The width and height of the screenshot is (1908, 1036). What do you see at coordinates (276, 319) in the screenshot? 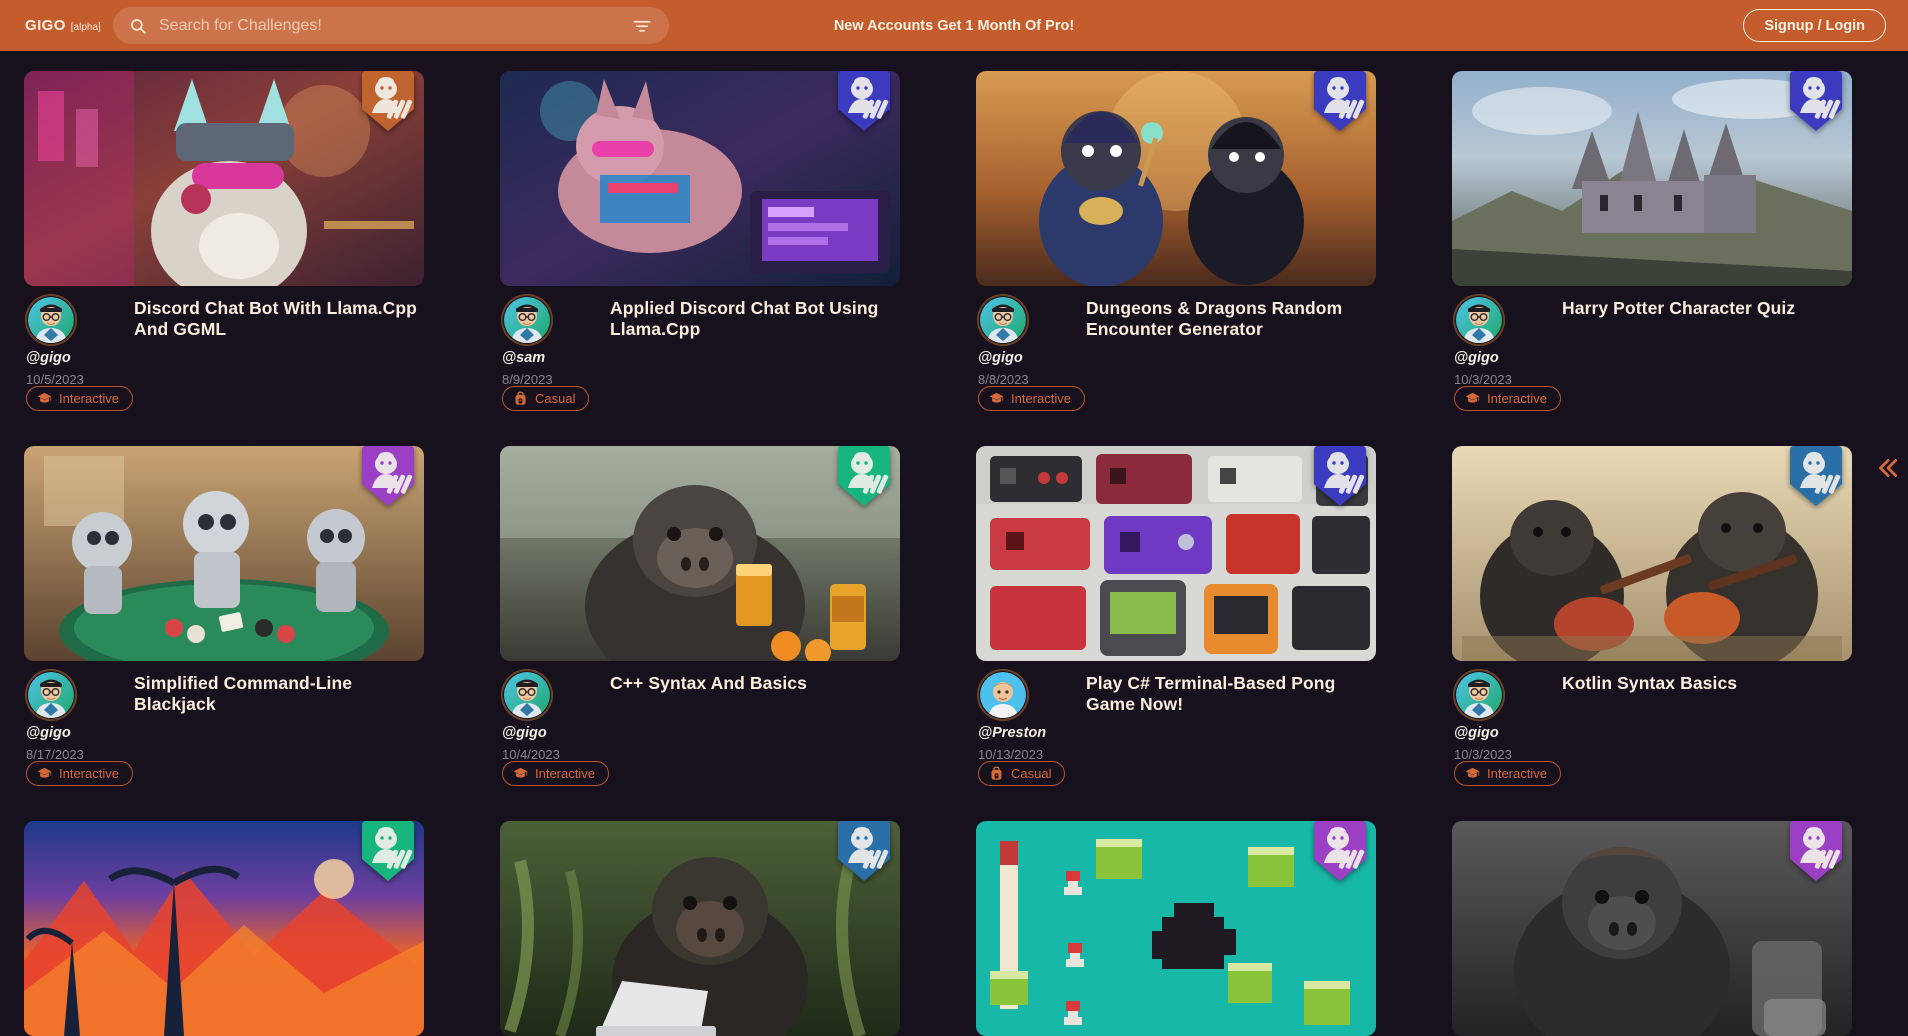
I see `card-title: Discord Chat Bot With Llama.Cpp And GGML` at bounding box center [276, 319].